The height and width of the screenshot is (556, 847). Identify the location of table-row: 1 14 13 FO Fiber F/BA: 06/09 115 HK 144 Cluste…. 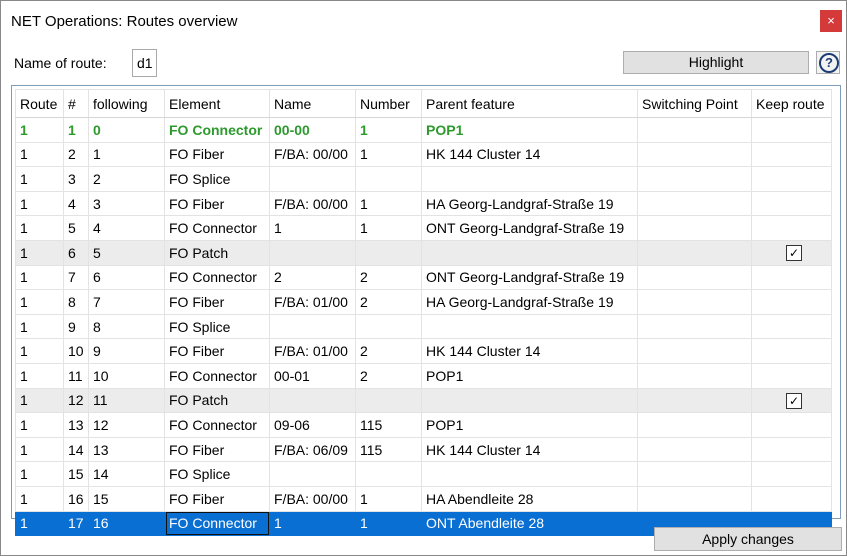
(423, 449).